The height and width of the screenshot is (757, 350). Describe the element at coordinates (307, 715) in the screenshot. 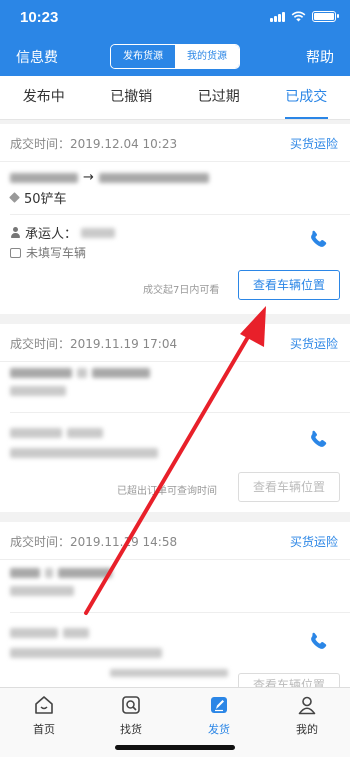

I see `tabbar-mine: 我的` at that location.